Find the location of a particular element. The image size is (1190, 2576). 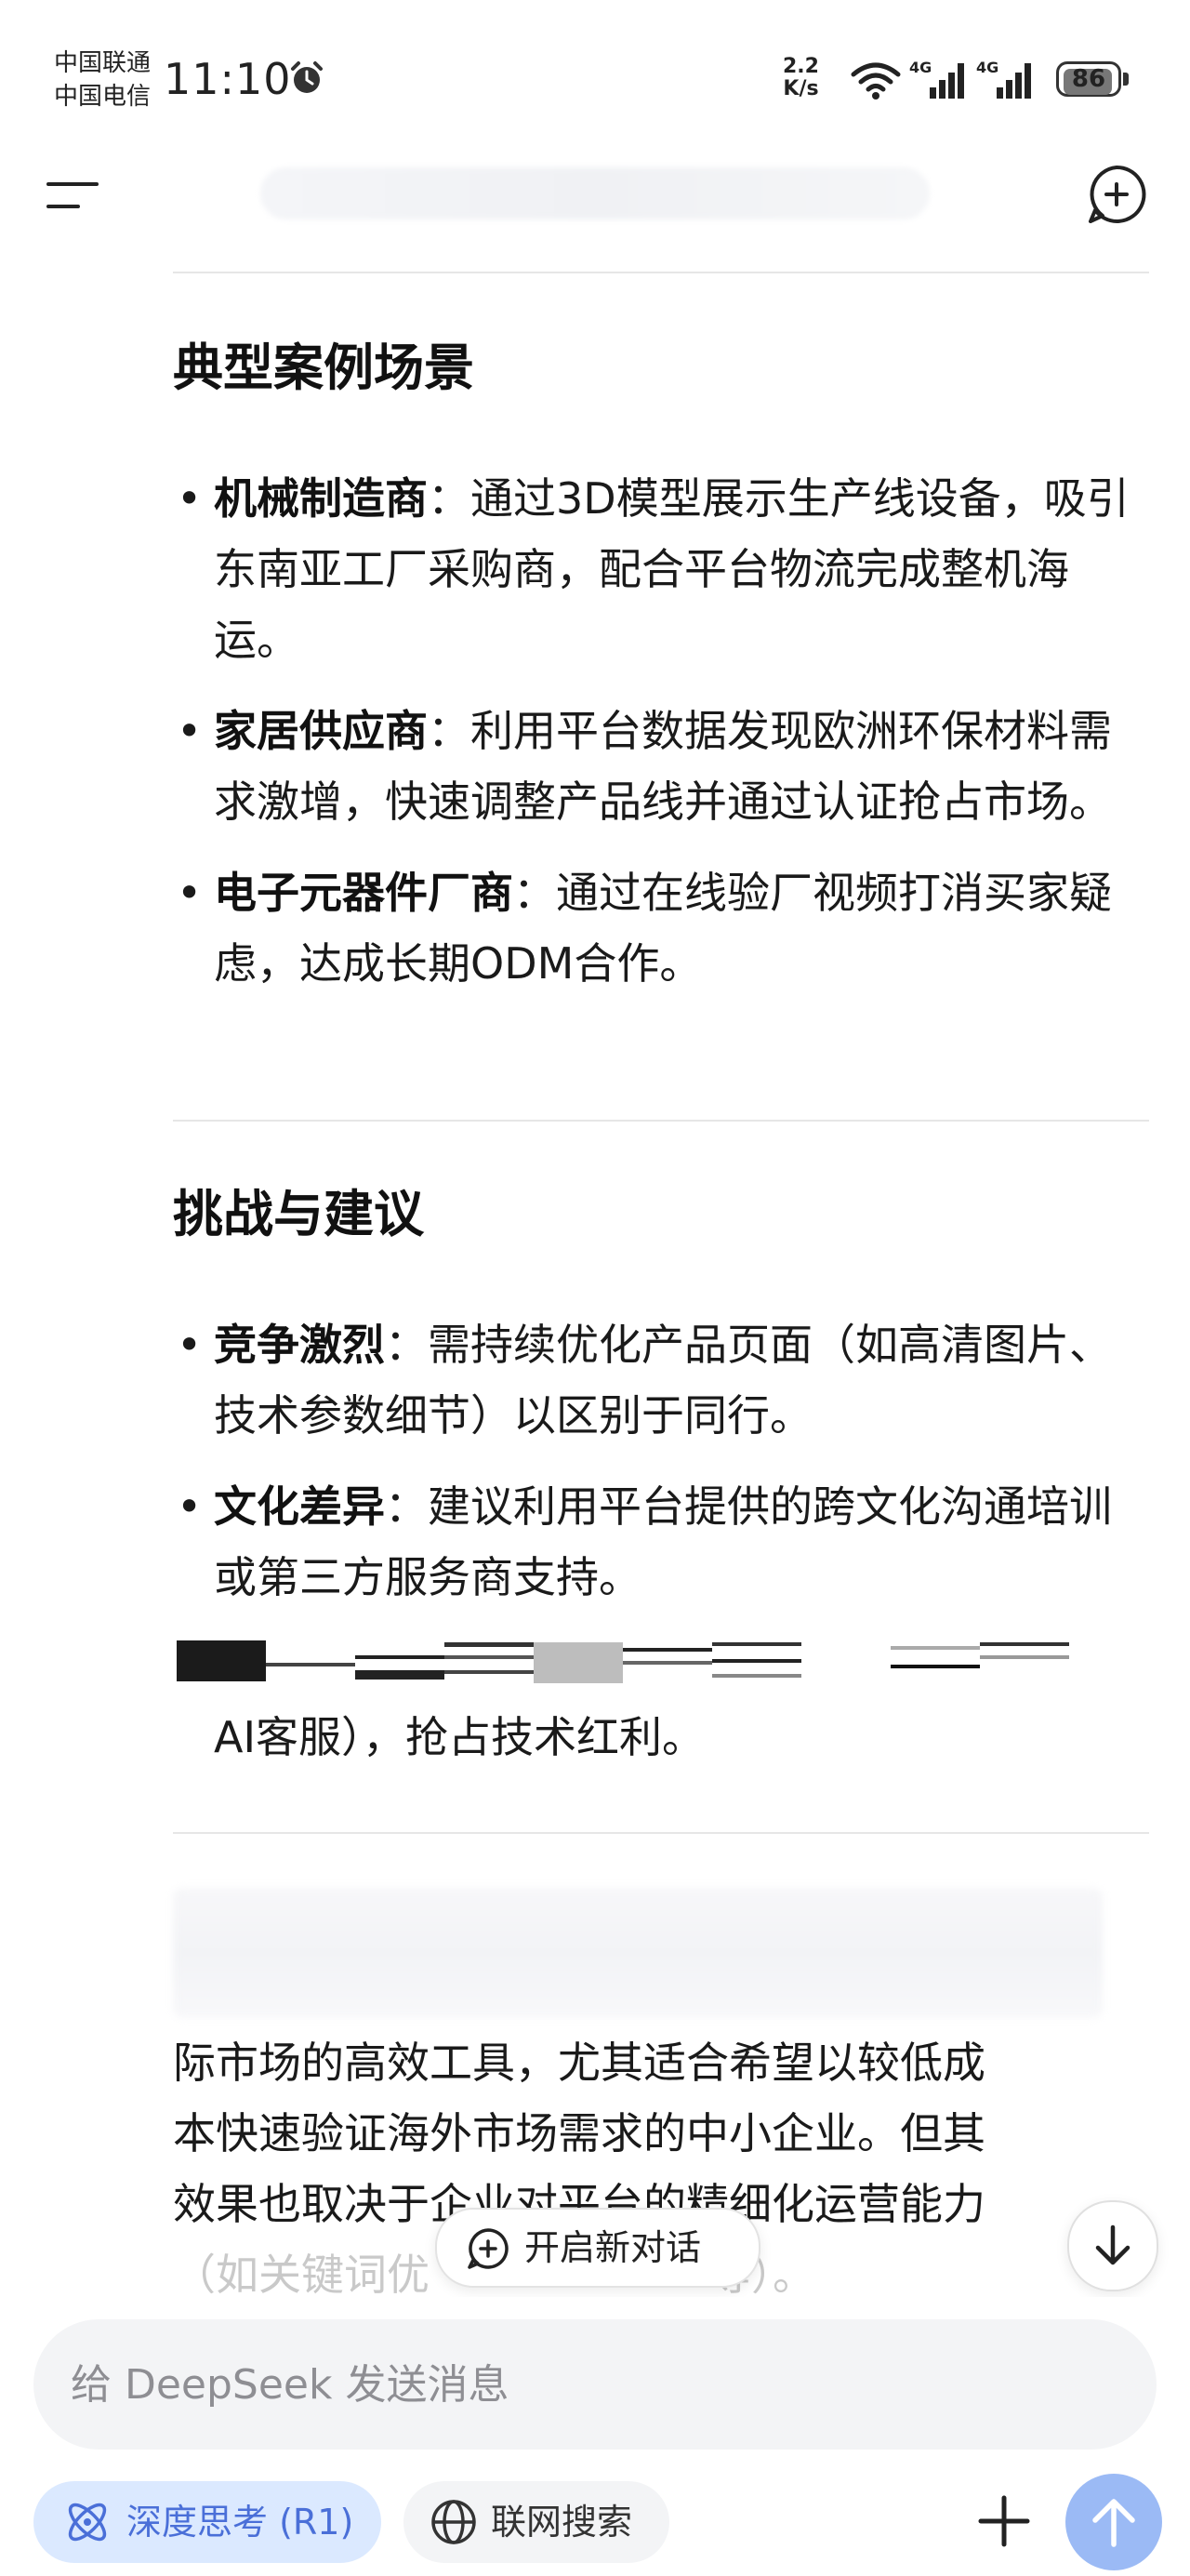

globe-icon is located at coordinates (453, 2522).